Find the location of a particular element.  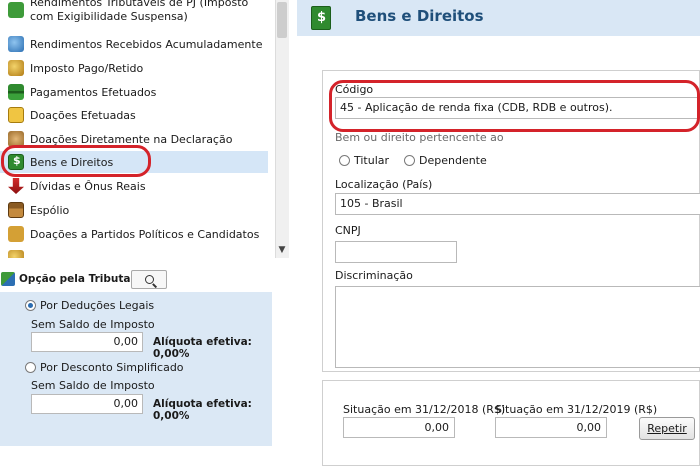

coin-icon is located at coordinates (16, 254).